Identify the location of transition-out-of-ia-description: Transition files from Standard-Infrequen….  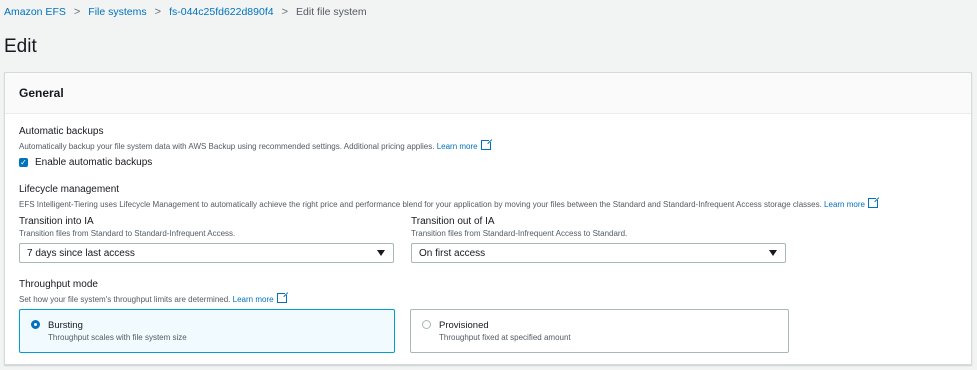
(519, 233).